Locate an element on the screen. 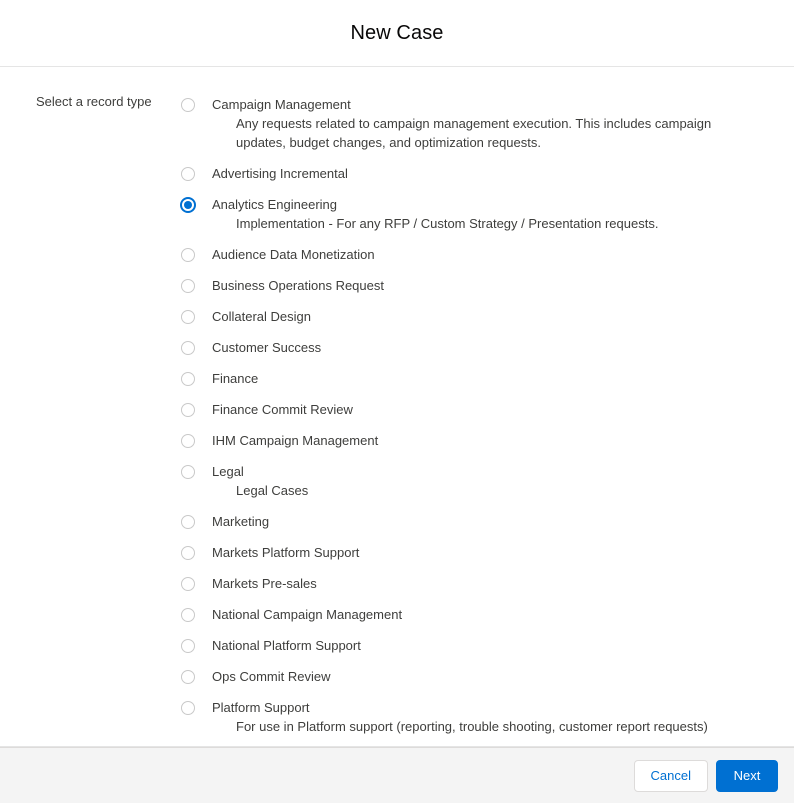  record-type-option: Markets Pre-sales is located at coordinates (477, 589).